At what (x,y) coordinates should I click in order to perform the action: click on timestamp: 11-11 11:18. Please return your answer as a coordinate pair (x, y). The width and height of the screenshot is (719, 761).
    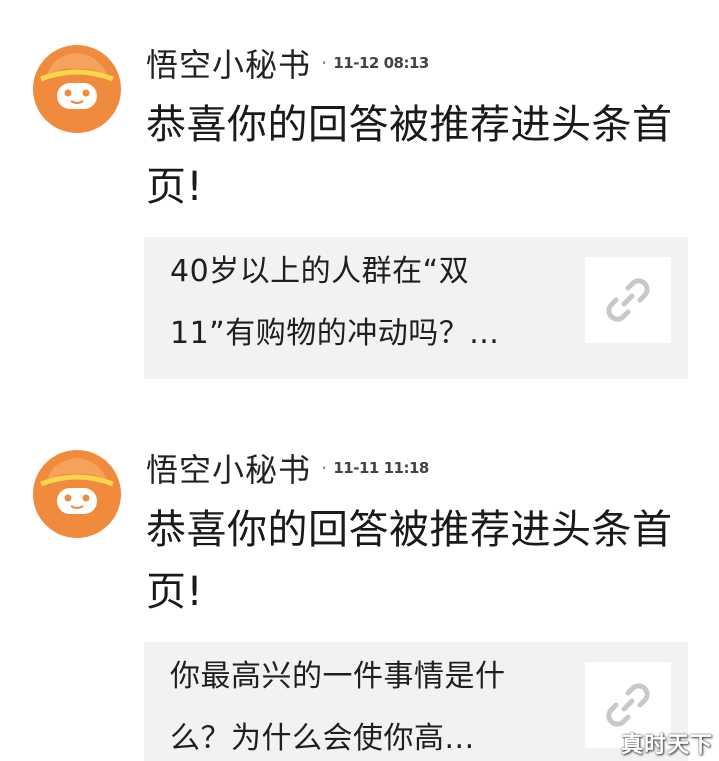
    Looking at the image, I should click on (381, 468).